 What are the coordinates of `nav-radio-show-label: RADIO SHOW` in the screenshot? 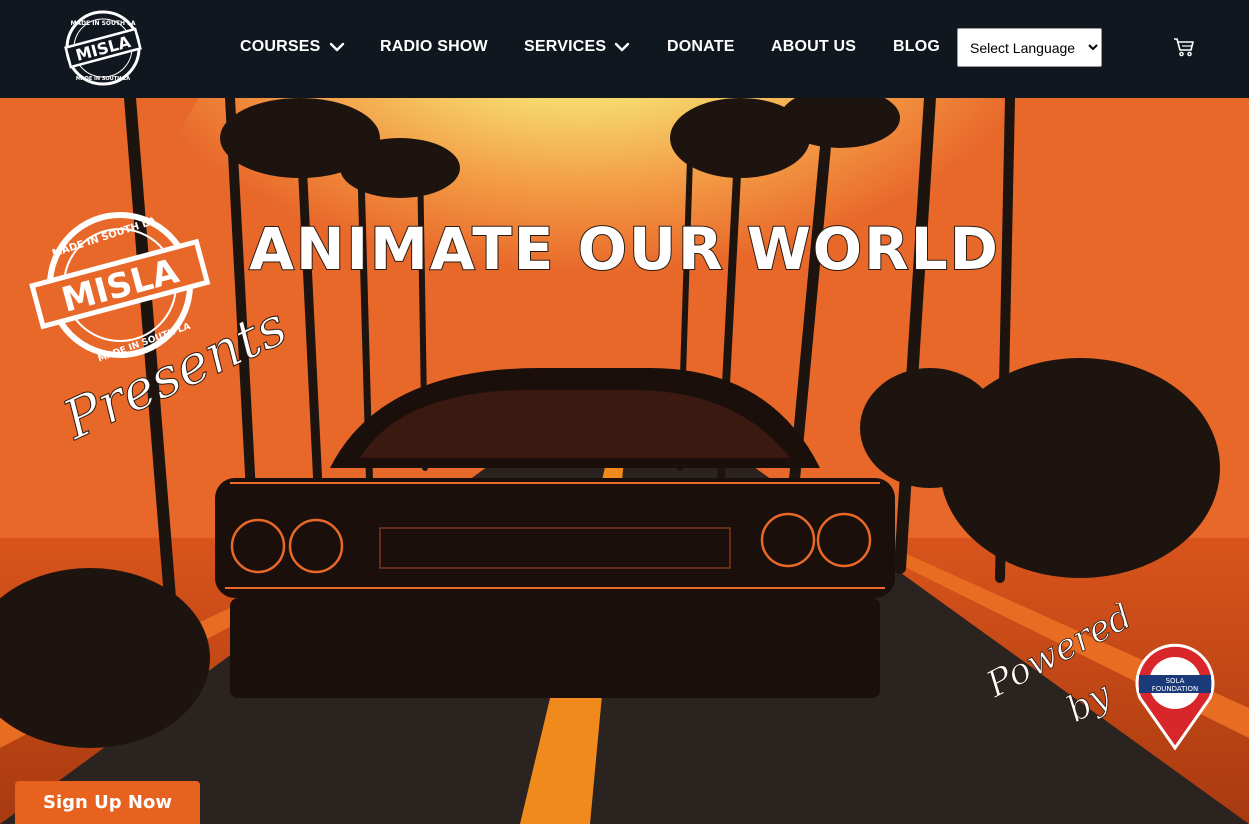 It's located at (434, 46).